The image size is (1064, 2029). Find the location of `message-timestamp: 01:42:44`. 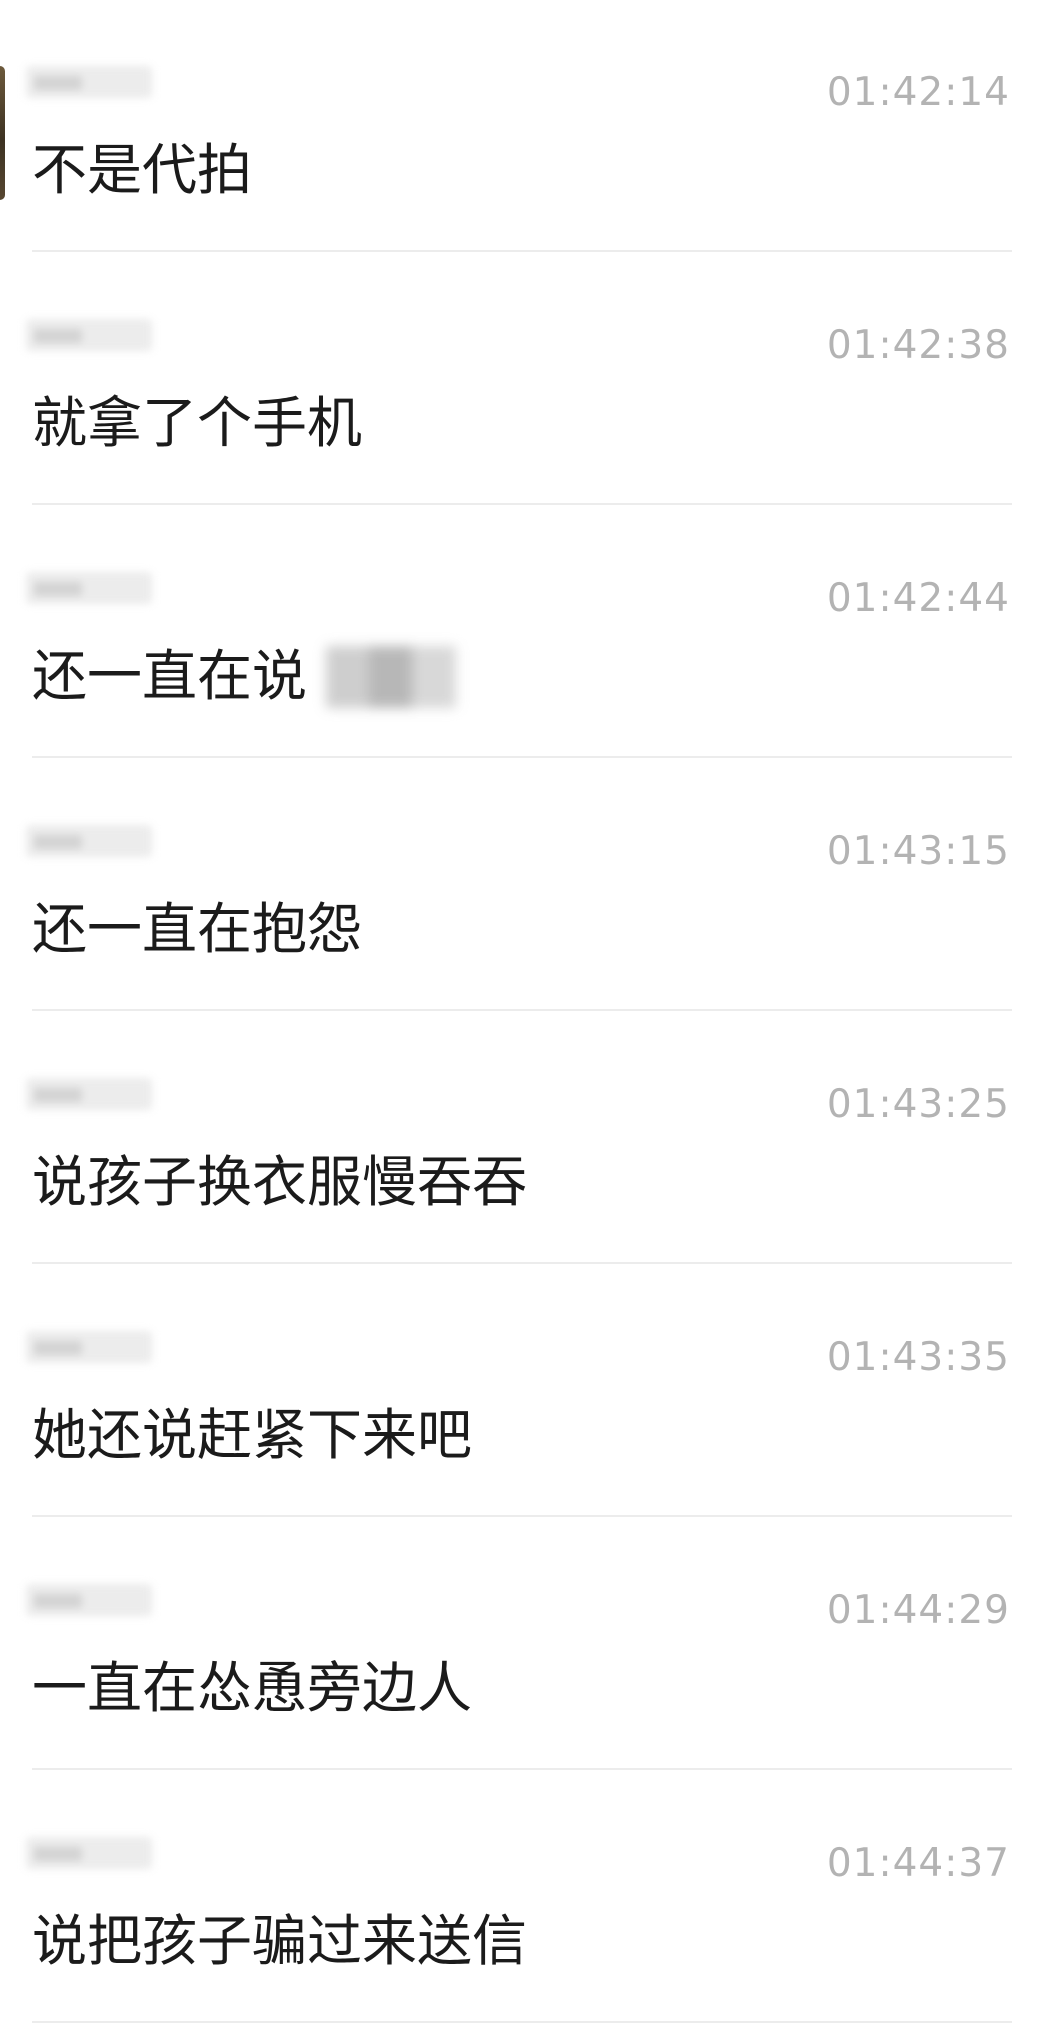

message-timestamp: 01:42:44 is located at coordinates (918, 598).